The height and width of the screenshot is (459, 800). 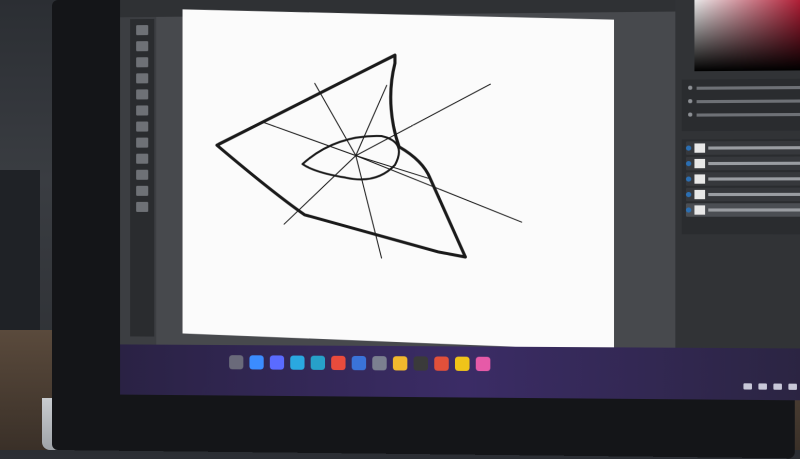 I want to click on zoom-tool-icon, so click(x=142, y=206).